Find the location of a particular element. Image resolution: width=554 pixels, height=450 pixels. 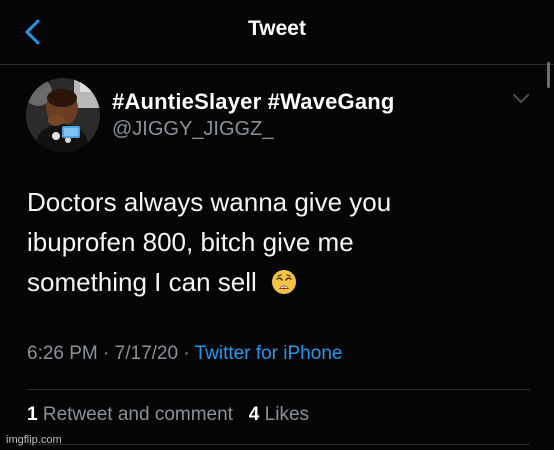

tweet-meta: 6:26 PM · 7/17/20 · Twitter for iPhone is located at coordinates (184, 354).